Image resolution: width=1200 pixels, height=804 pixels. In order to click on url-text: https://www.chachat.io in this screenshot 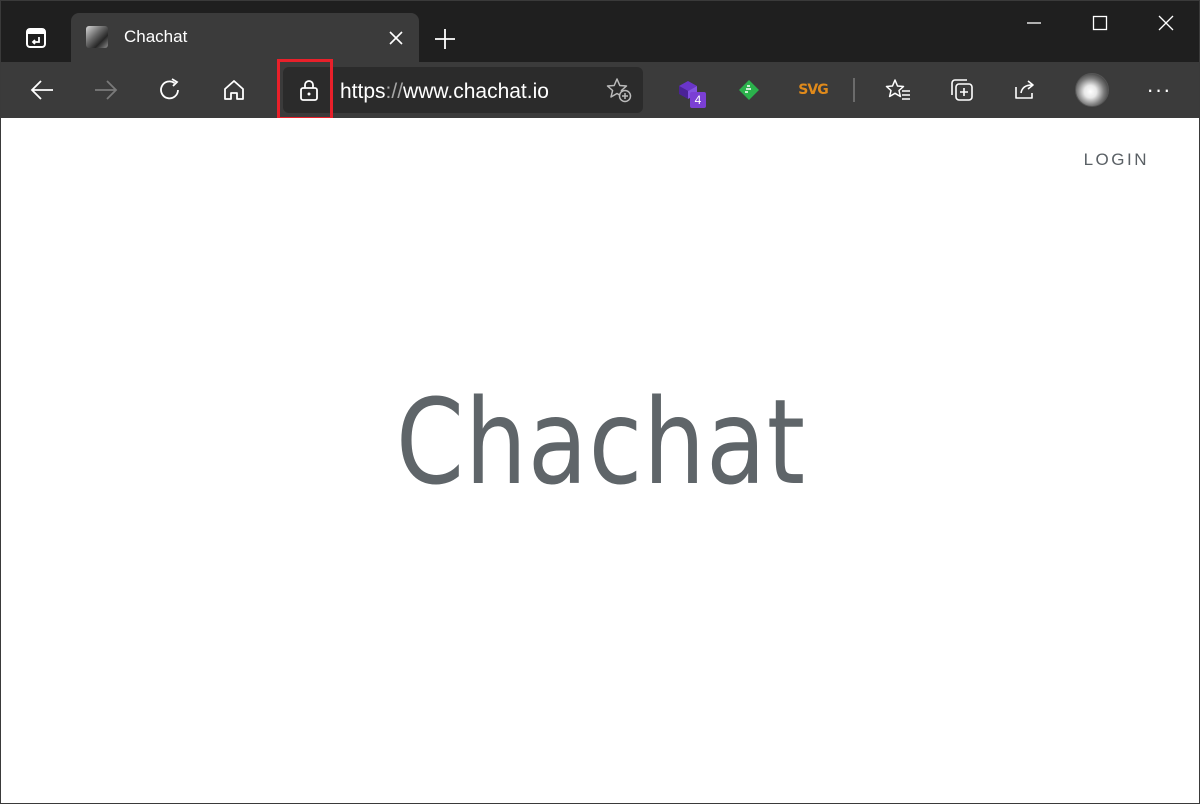, I will do `click(444, 92)`.